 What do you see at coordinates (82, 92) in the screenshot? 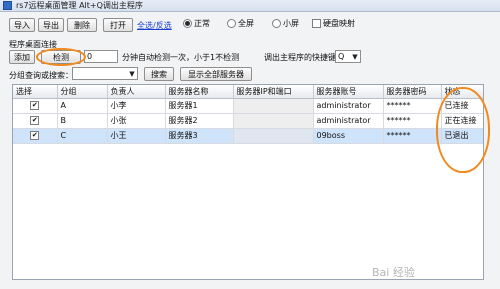
I see `column-header: 分组` at bounding box center [82, 92].